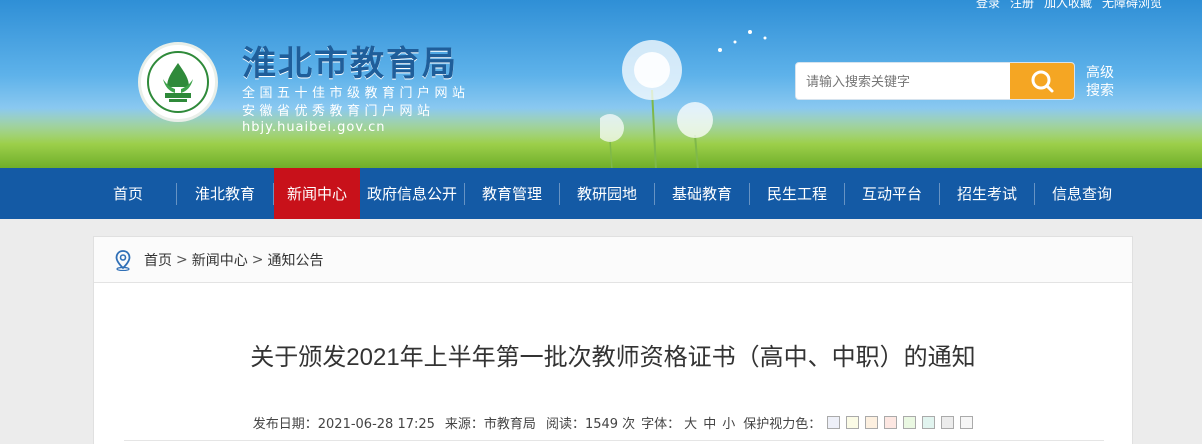 Image resolution: width=1202 pixels, height=444 pixels. What do you see at coordinates (683, 99) in the screenshot?
I see `dandelion-decoration-icon` at bounding box center [683, 99].